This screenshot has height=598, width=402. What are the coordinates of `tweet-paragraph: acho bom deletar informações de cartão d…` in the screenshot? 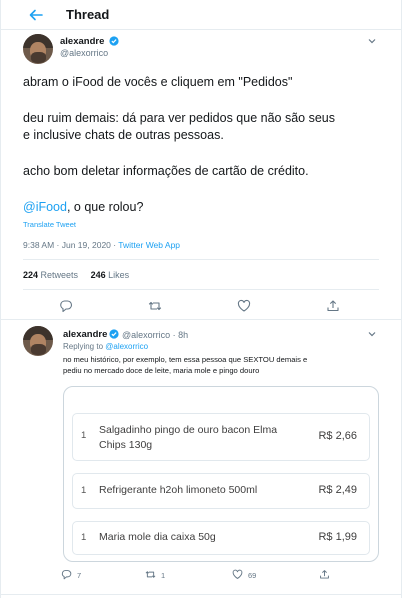 It's located at (166, 171).